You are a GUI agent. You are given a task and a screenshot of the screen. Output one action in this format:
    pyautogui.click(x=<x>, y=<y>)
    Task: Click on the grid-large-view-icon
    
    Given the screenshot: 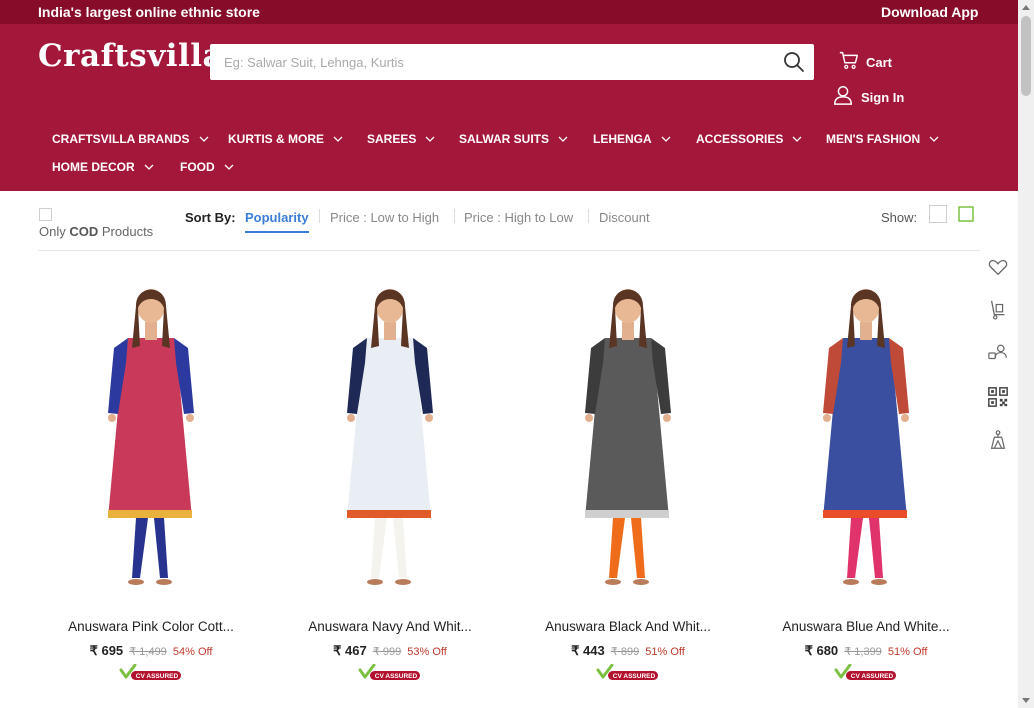 What is the action you would take?
    pyautogui.click(x=938, y=214)
    